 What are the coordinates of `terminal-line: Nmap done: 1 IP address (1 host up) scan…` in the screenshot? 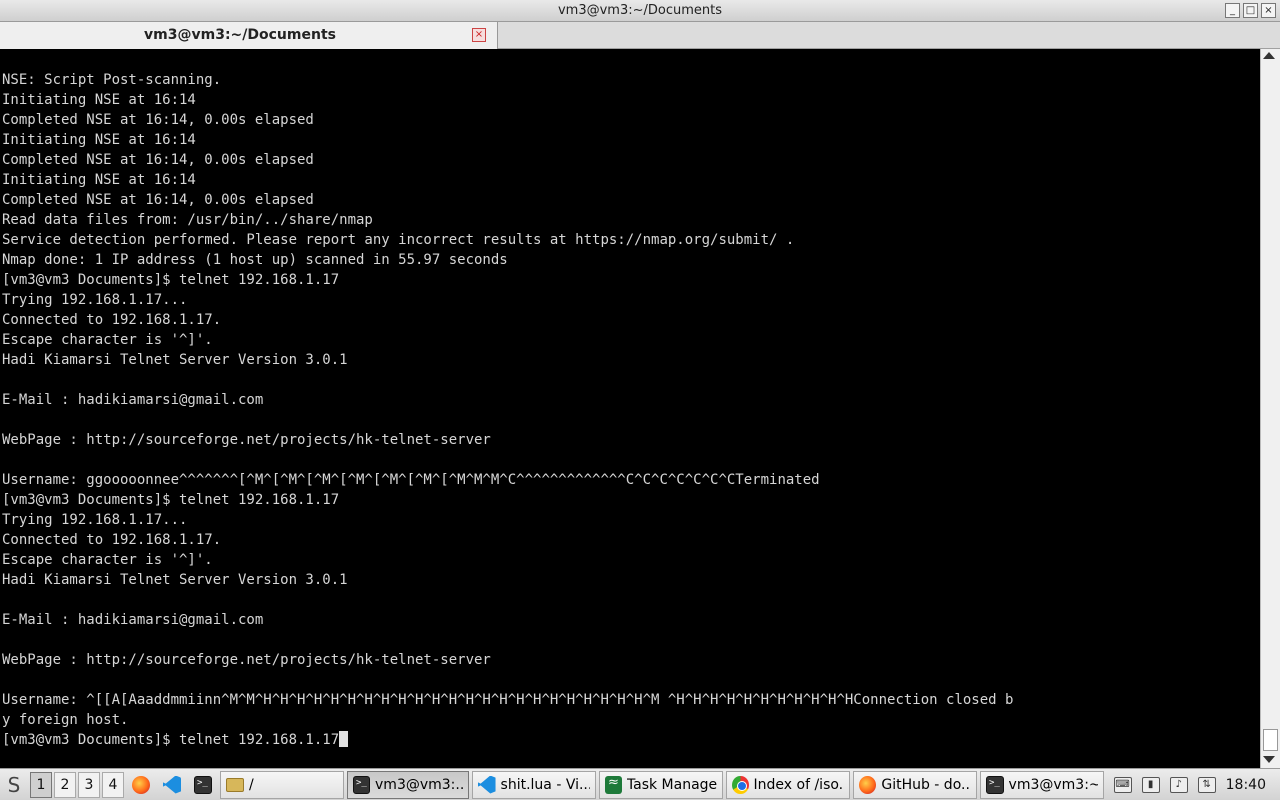 It's located at (255, 260).